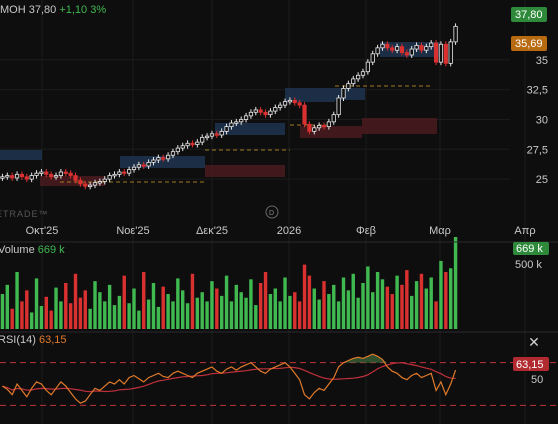  What do you see at coordinates (534, 342) in the screenshot?
I see `close-icon: ✕` at bounding box center [534, 342].